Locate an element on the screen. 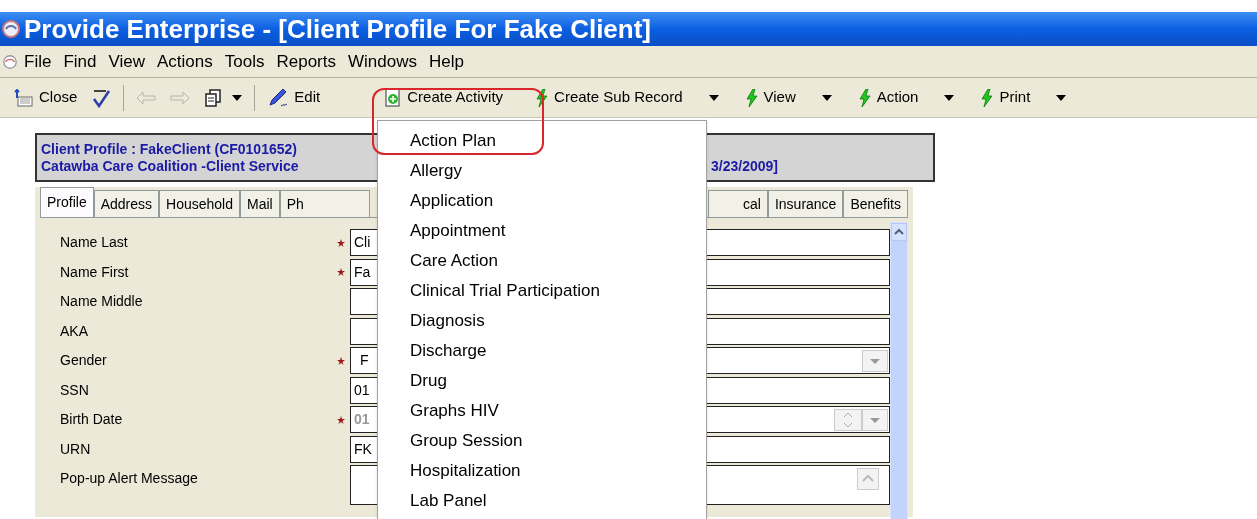 The height and width of the screenshot is (519, 1257). client-date: 3/23/2009] is located at coordinates (744, 166).